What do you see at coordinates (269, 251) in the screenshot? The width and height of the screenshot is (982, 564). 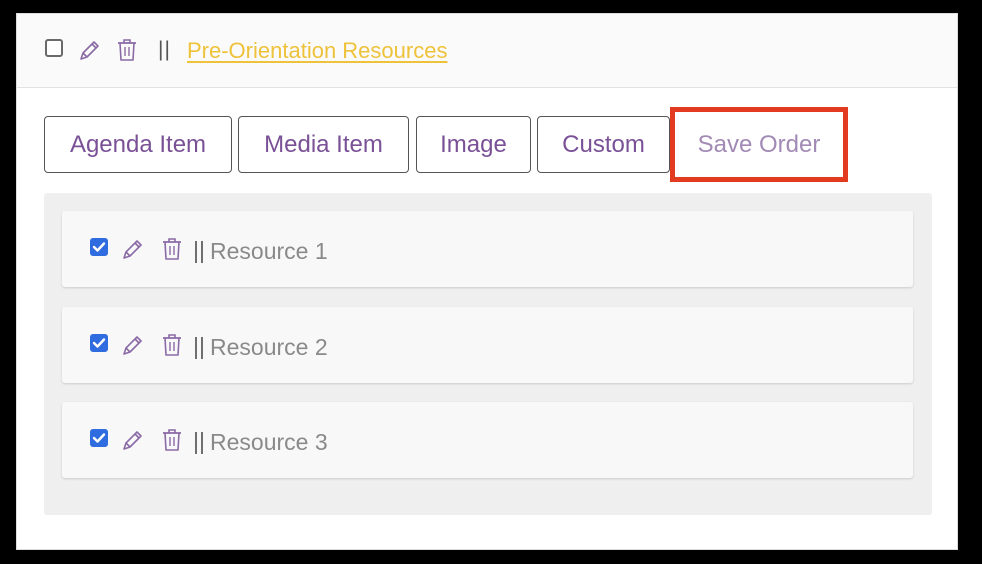 I see `resource-label: Resource 1` at bounding box center [269, 251].